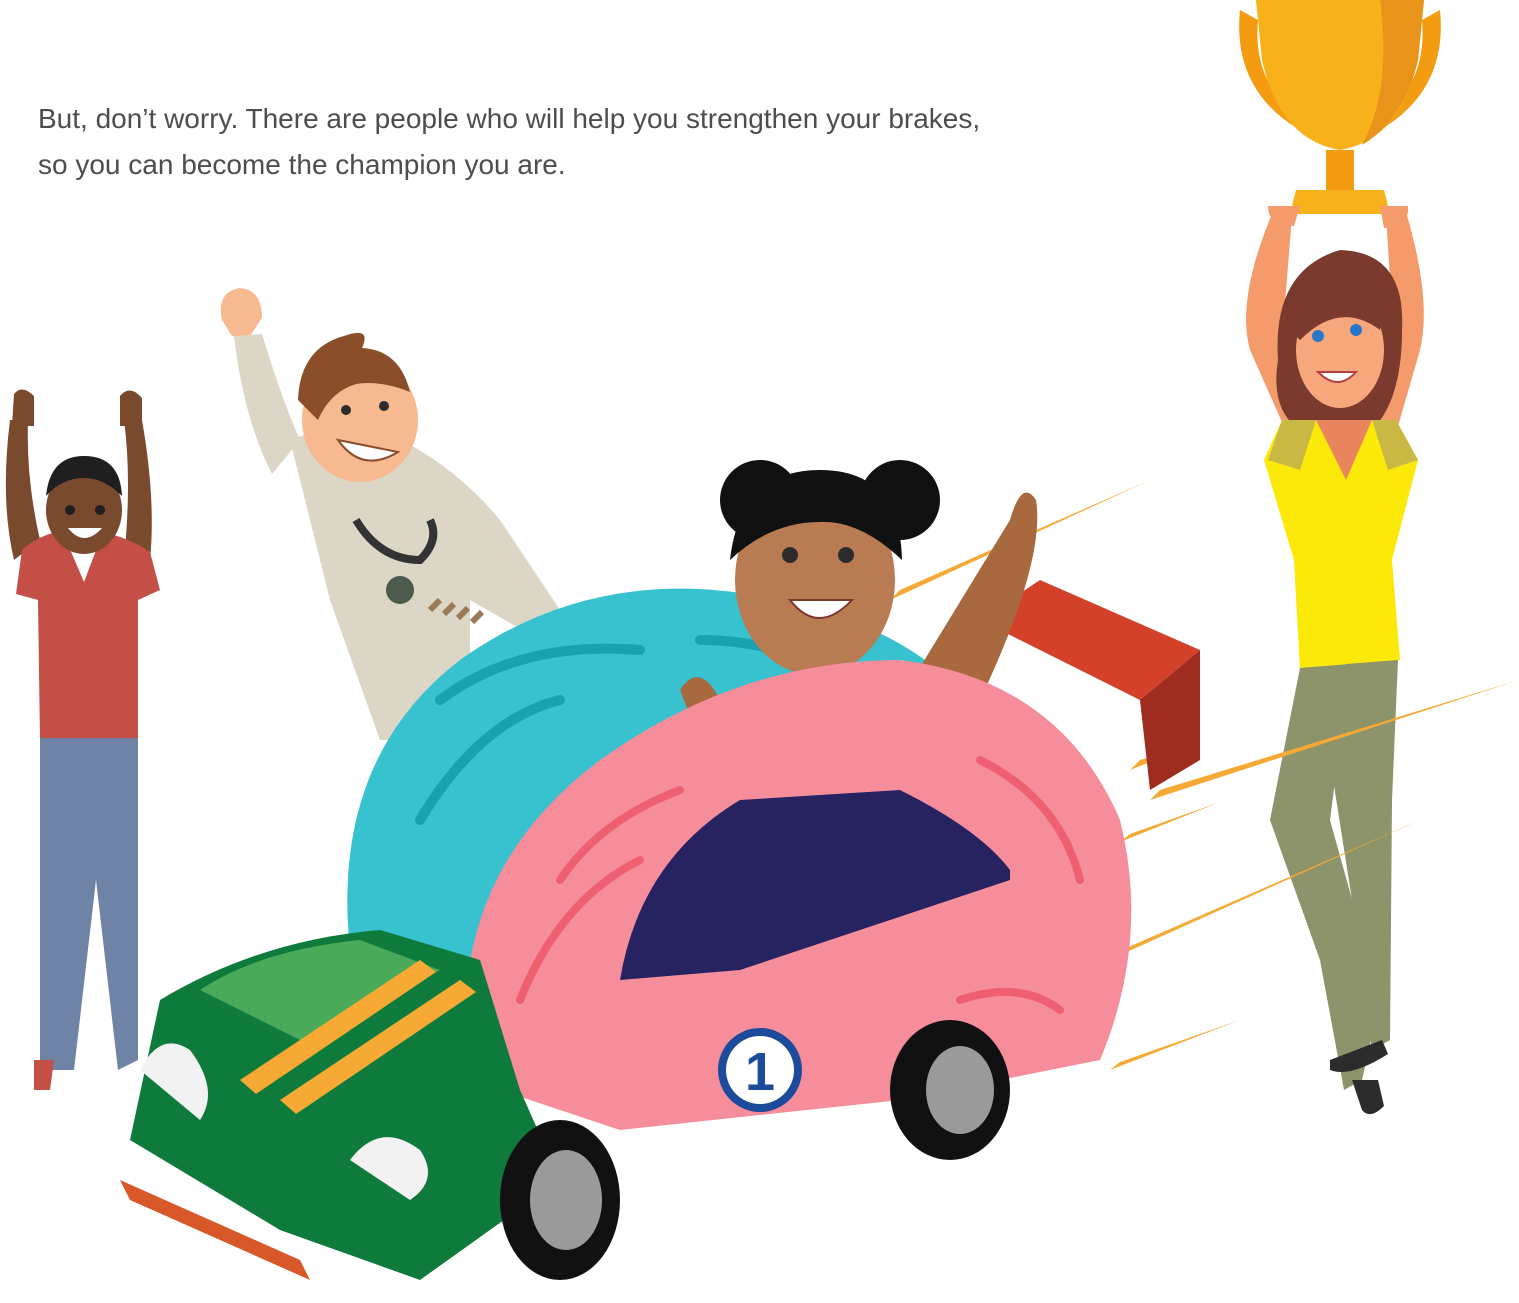 The image size is (1519, 1303). I want to click on trophy-icon, so click(1340, 107).